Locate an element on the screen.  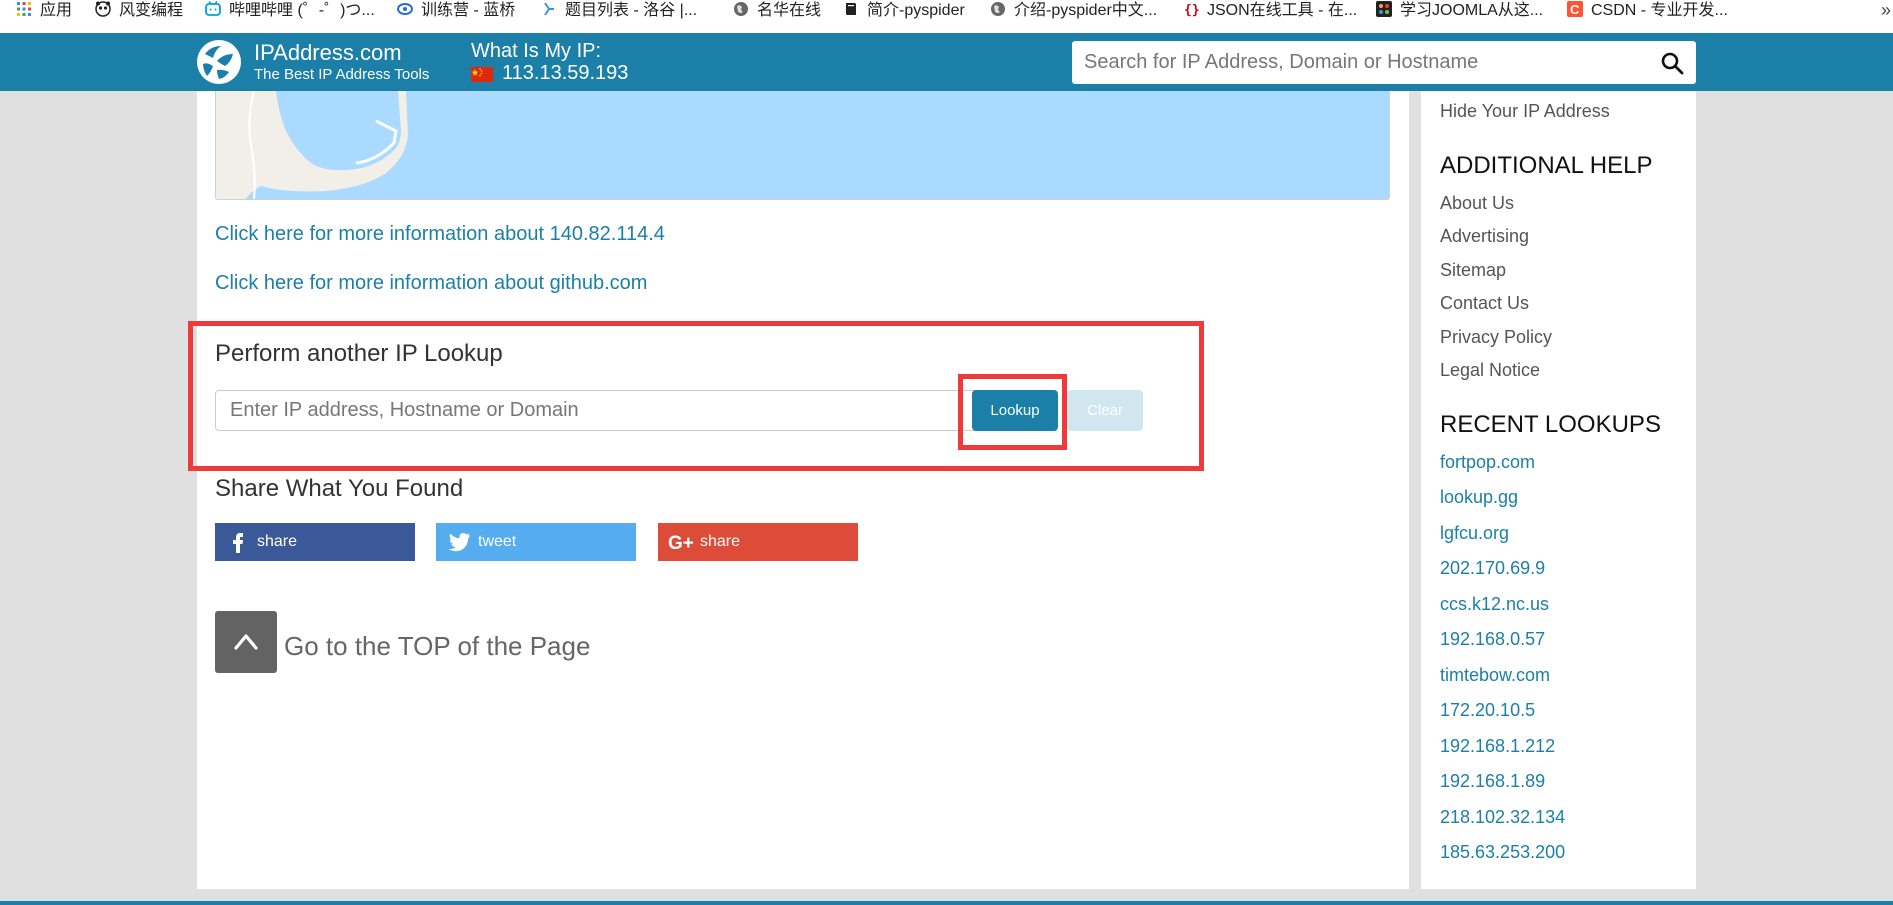
twitter-tweet-button: tweet is located at coordinates (536, 542).